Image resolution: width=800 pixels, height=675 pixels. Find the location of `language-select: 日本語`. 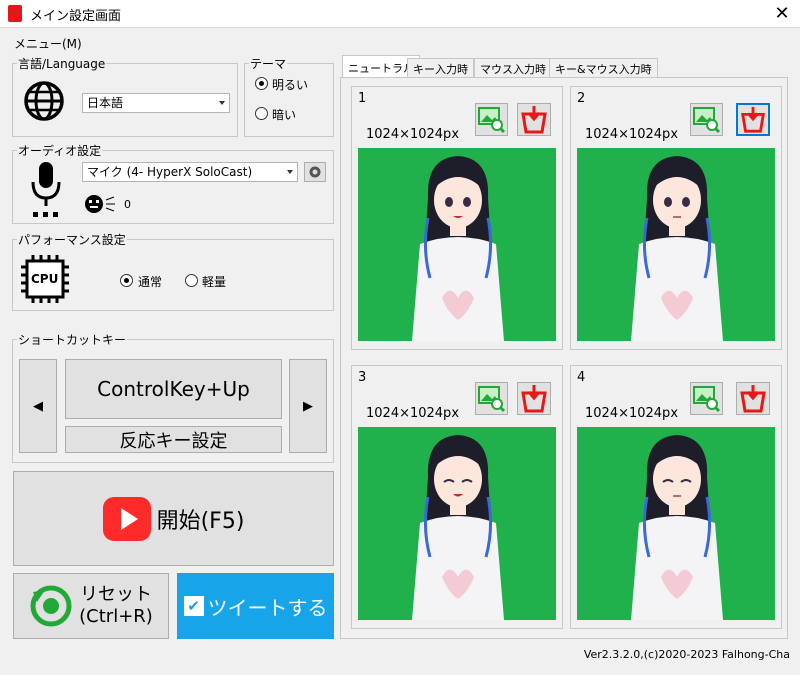

language-select: 日本語 is located at coordinates (156, 103).